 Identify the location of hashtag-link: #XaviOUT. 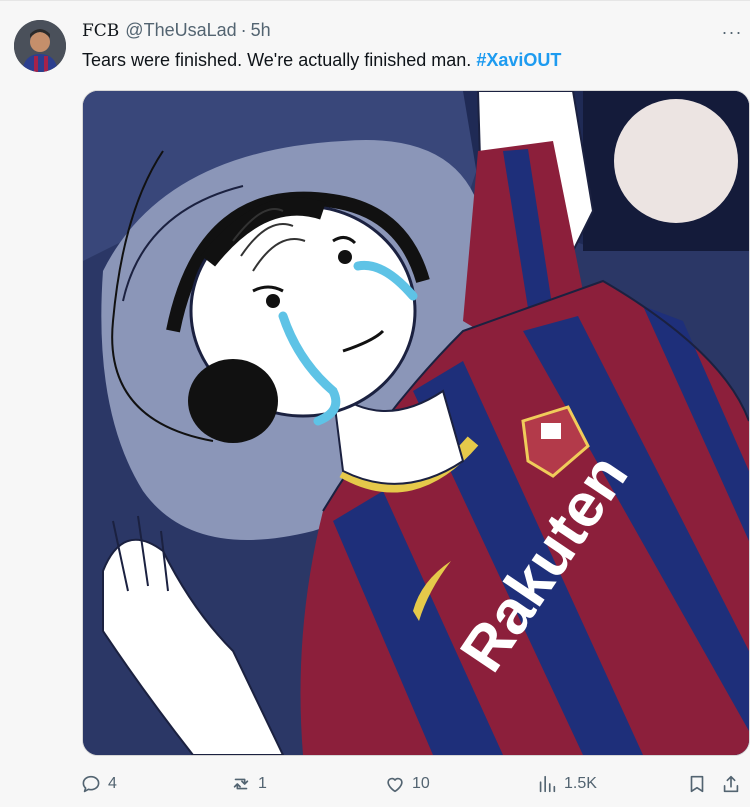
(518, 60).